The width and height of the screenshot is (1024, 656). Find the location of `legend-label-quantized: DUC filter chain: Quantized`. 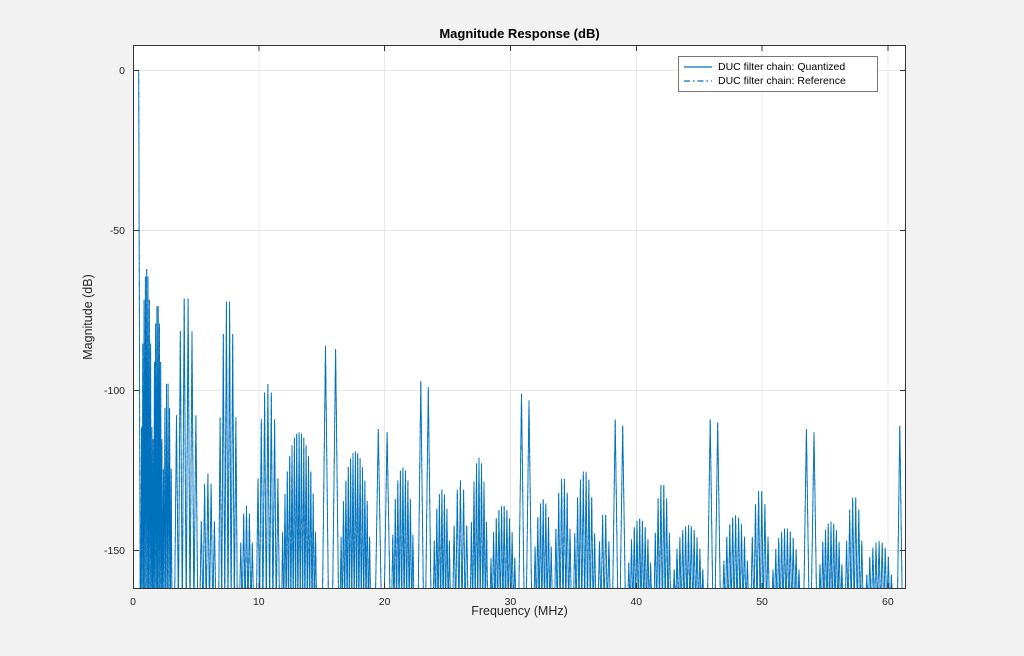

legend-label-quantized: DUC filter chain: Quantized is located at coordinates (782, 67).